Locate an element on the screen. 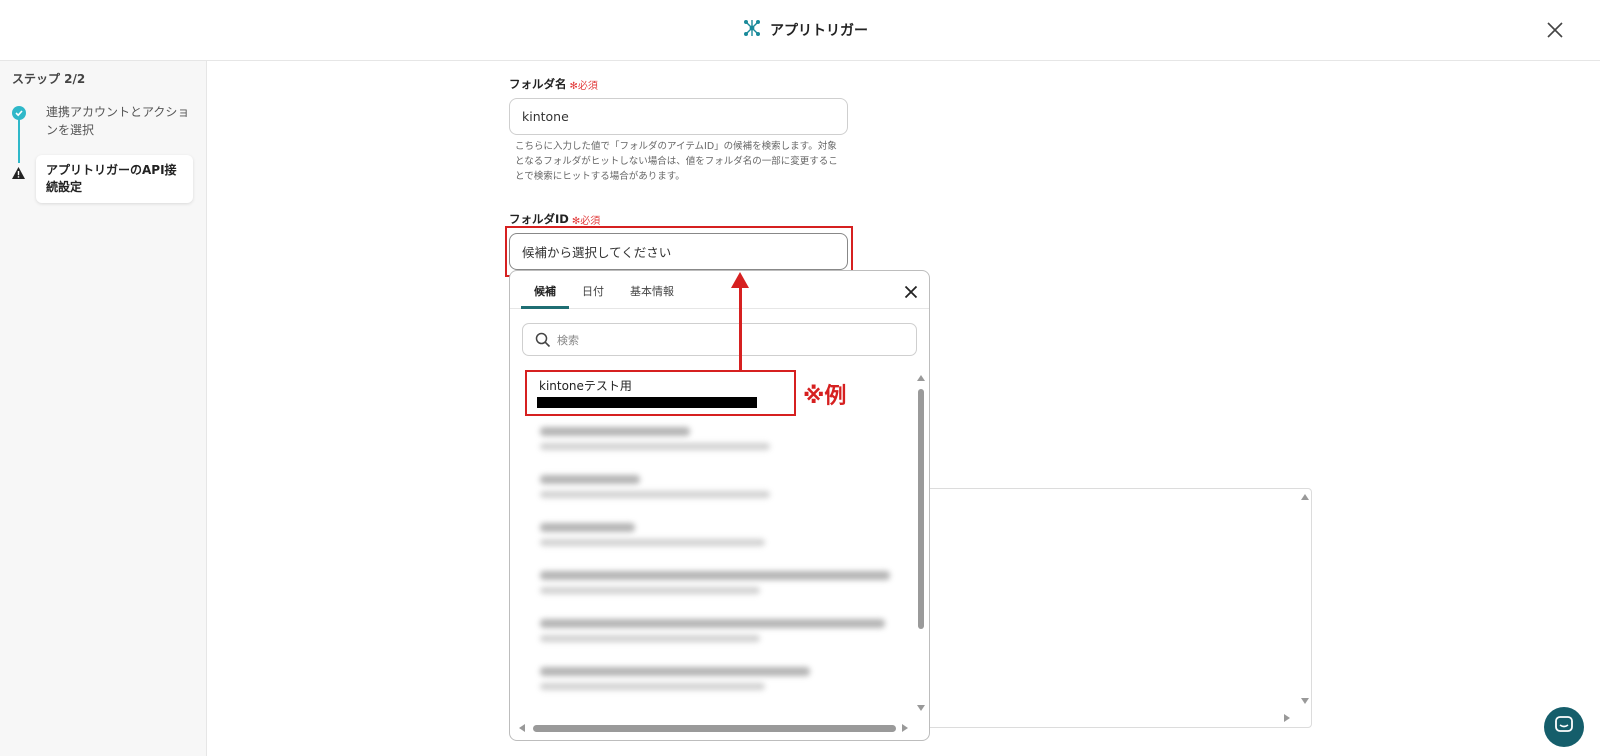 The width and height of the screenshot is (1600, 756). tab-basic-info: 基本情報 is located at coordinates (652, 291).